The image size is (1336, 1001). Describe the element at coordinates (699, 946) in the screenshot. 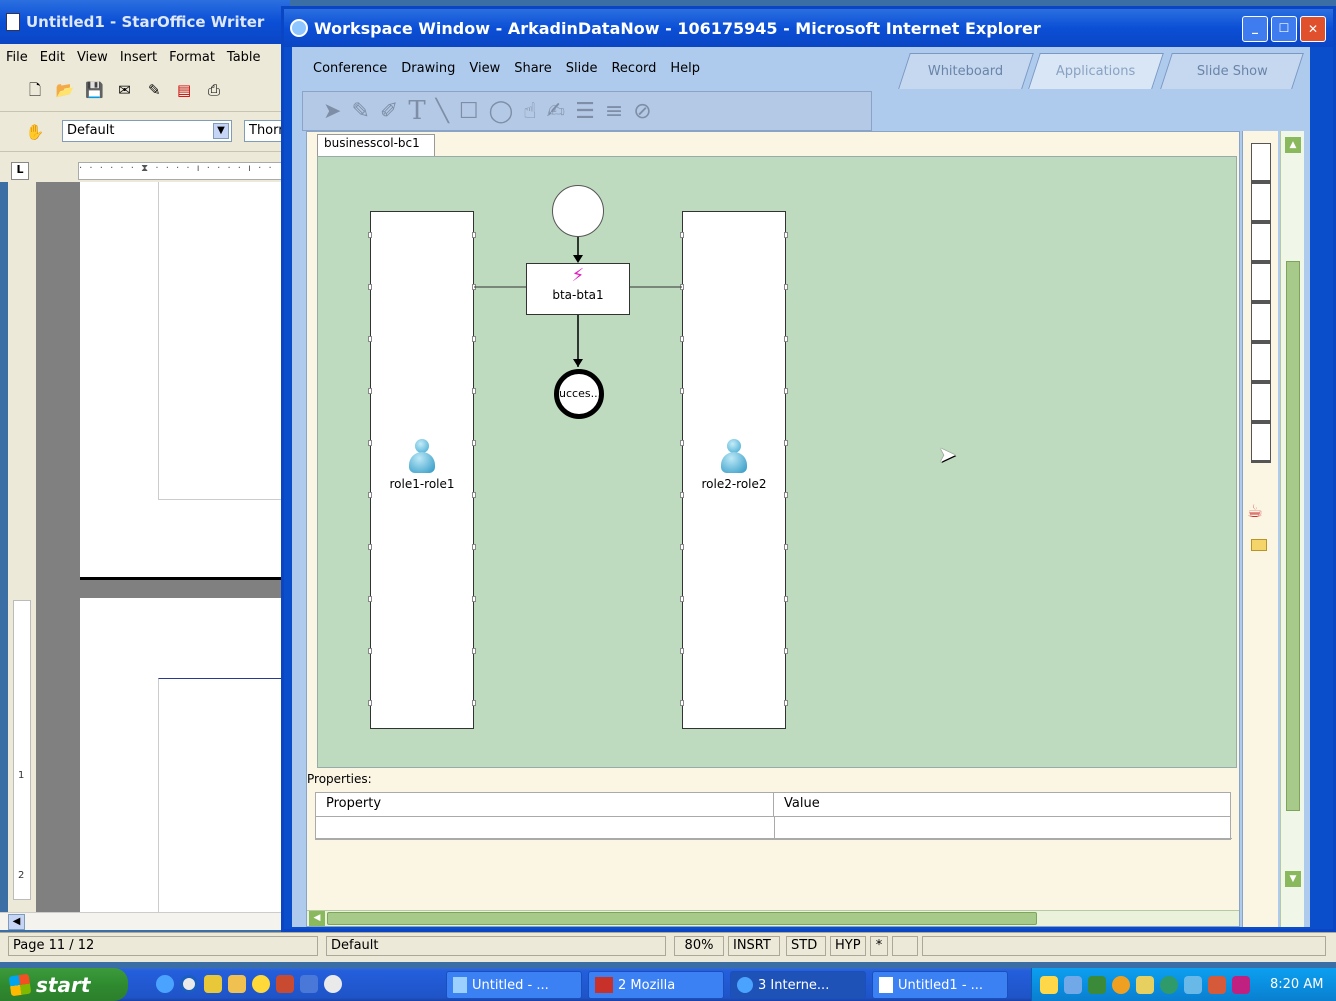

I see `zoom-level: 80%` at that location.